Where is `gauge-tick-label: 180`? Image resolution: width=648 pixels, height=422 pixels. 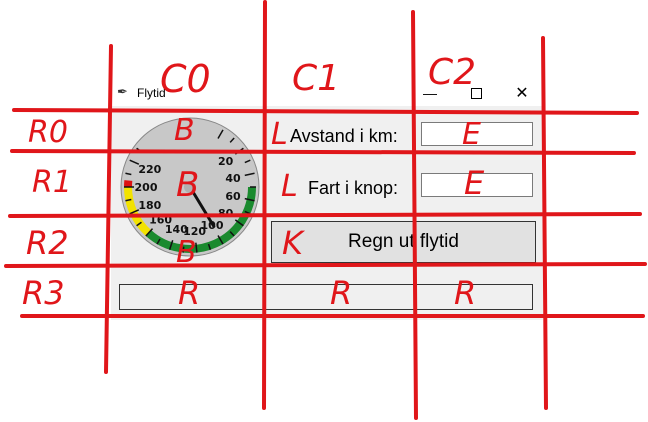
gauge-tick-label: 180 is located at coordinates (149, 205).